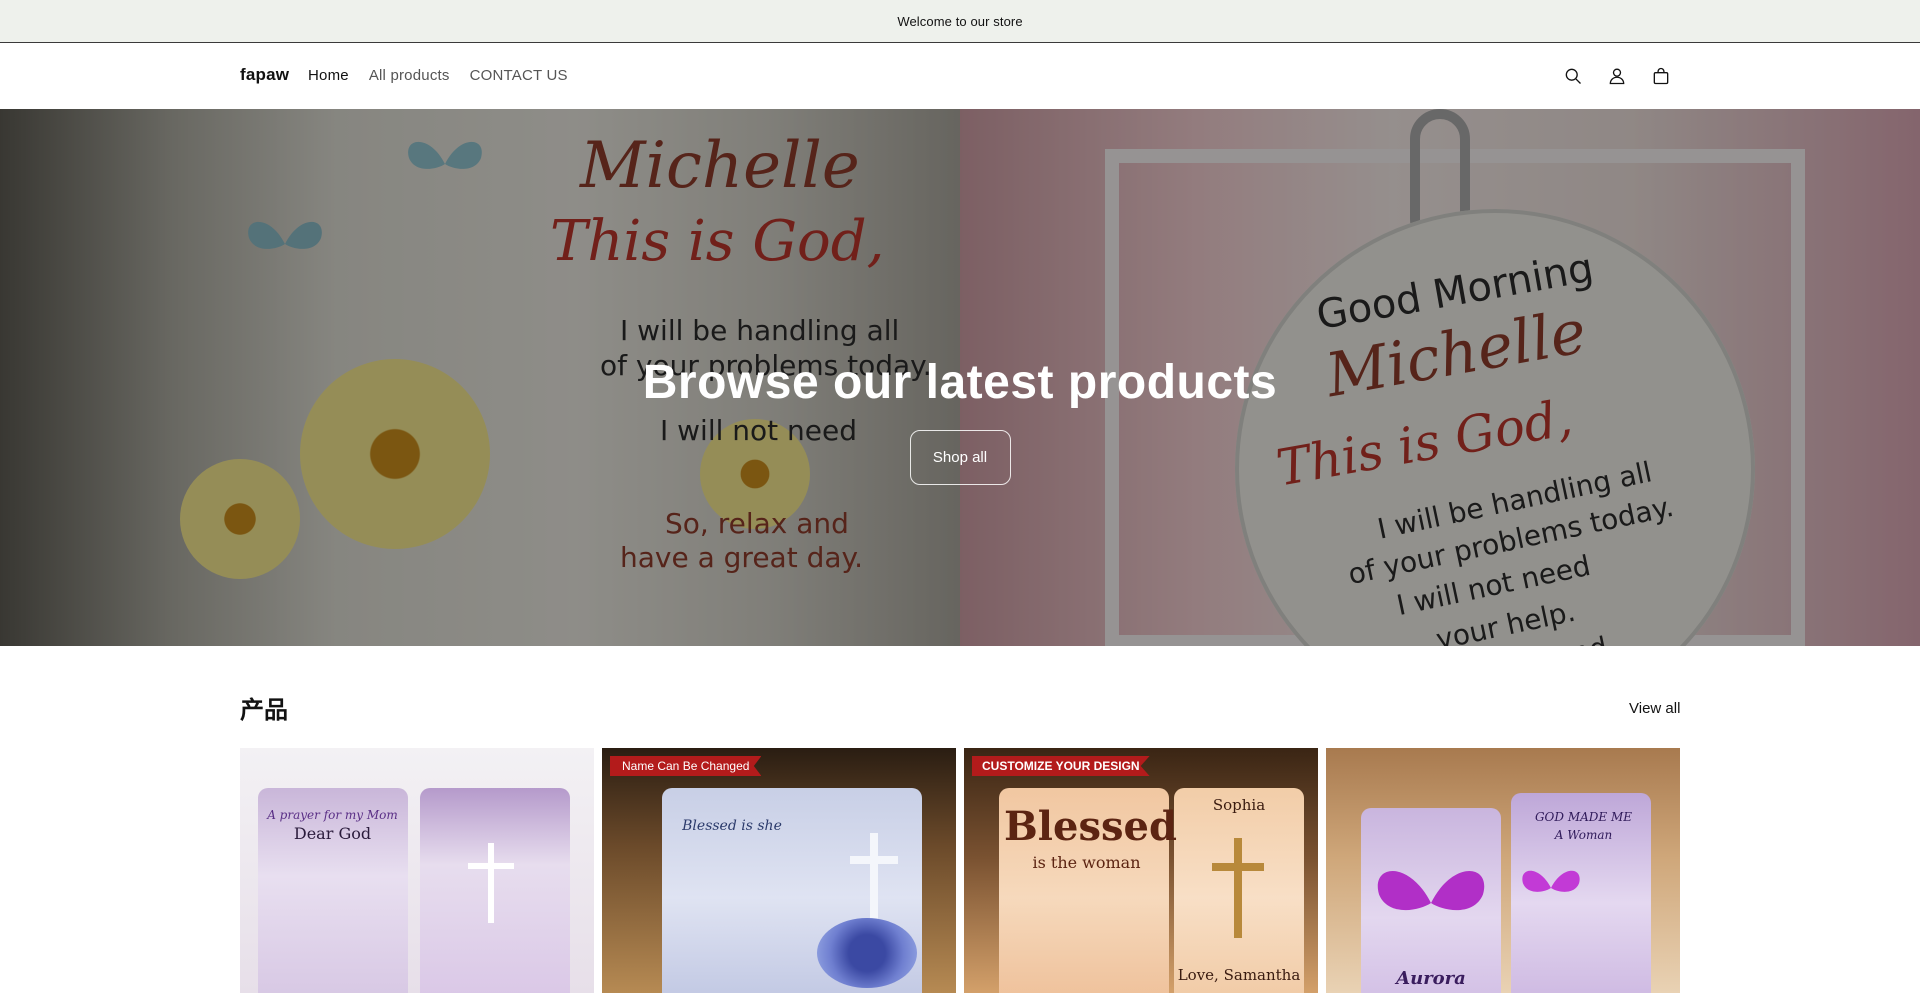  What do you see at coordinates (1431, 978) in the screenshot?
I see `card-name: Aurora` at bounding box center [1431, 978].